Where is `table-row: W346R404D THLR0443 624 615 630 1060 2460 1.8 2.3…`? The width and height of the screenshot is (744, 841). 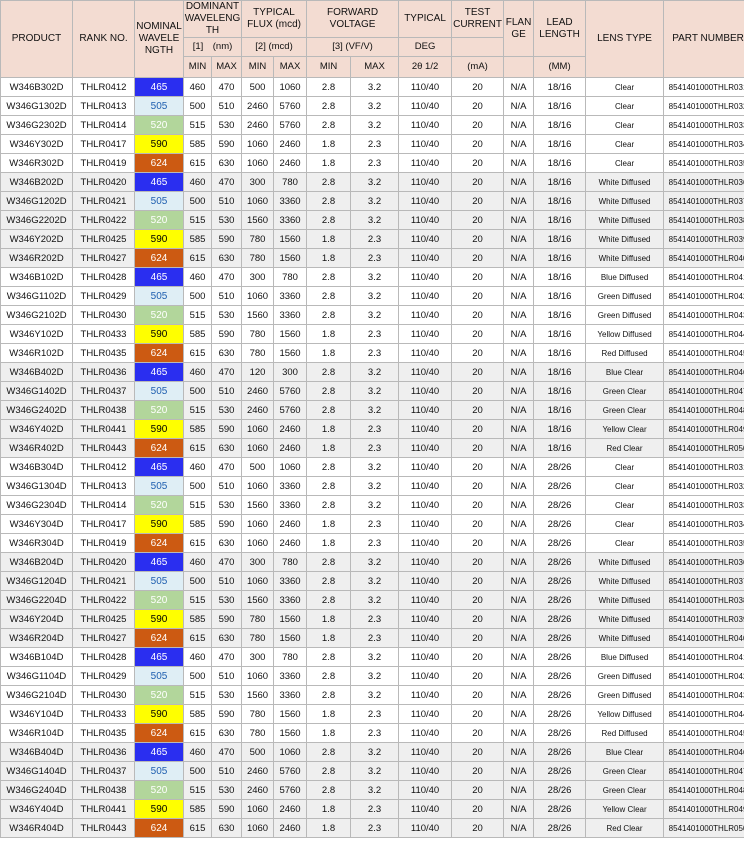
table-row: W346R404D THLR0443 624 615 630 1060 2460 1.8 2.3… is located at coordinates (372, 828).